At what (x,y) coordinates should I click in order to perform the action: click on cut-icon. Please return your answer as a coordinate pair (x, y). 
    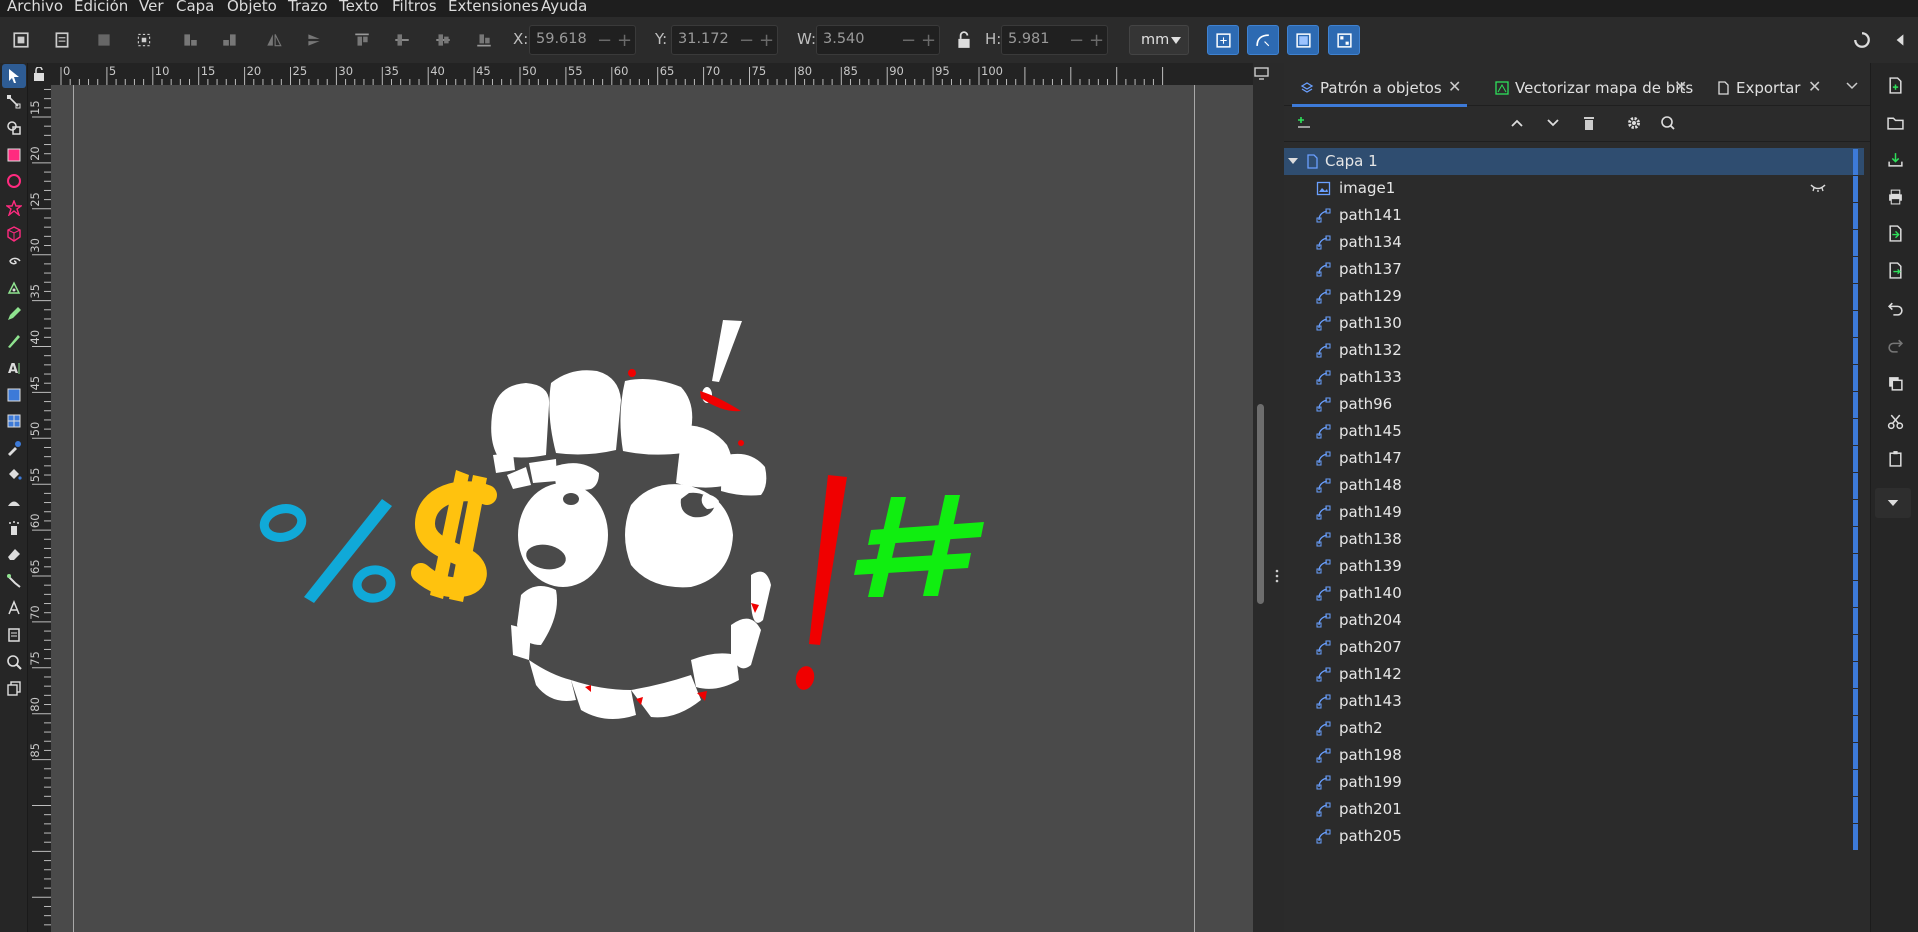
    Looking at the image, I should click on (1895, 421).